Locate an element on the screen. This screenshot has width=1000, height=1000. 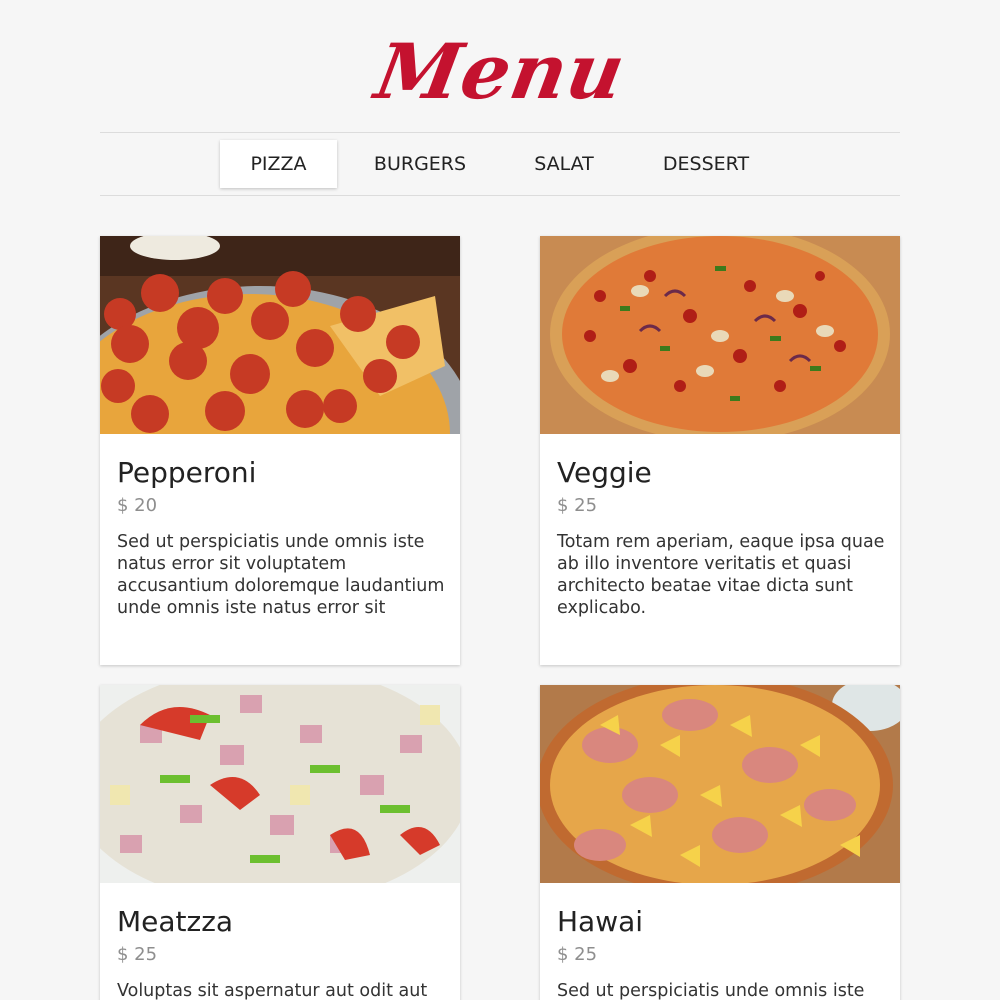
item-name: Hawai is located at coordinates (600, 921).